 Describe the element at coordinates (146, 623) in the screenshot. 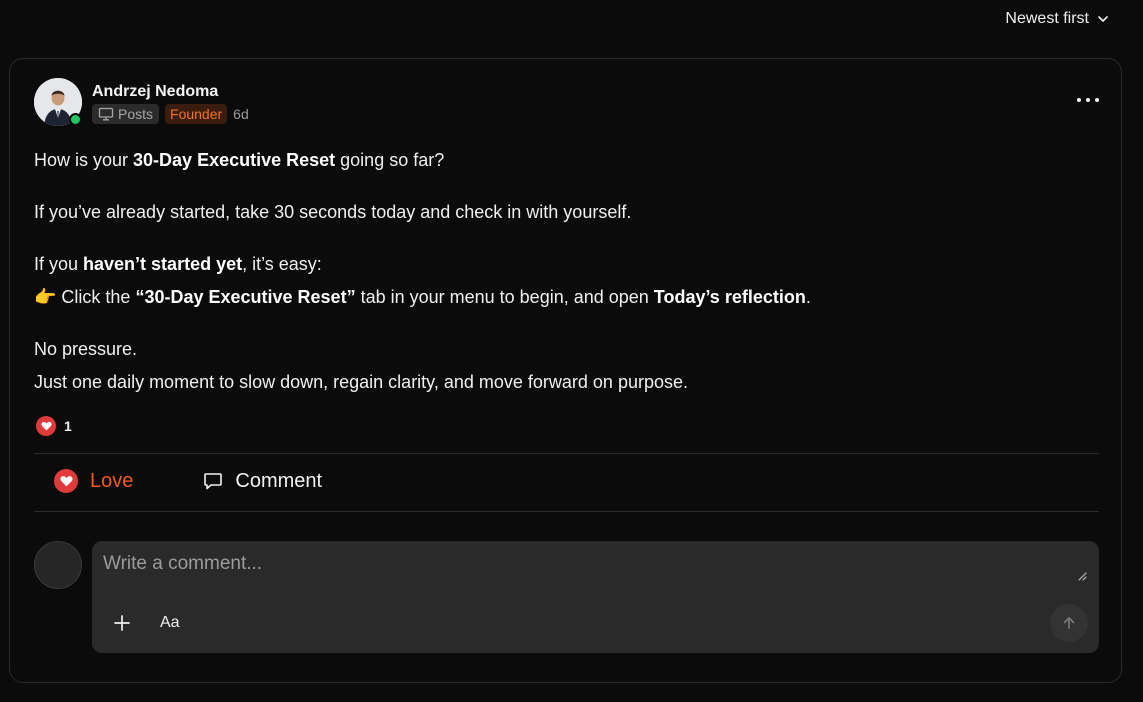

I see `composer-tools: Aa` at that location.